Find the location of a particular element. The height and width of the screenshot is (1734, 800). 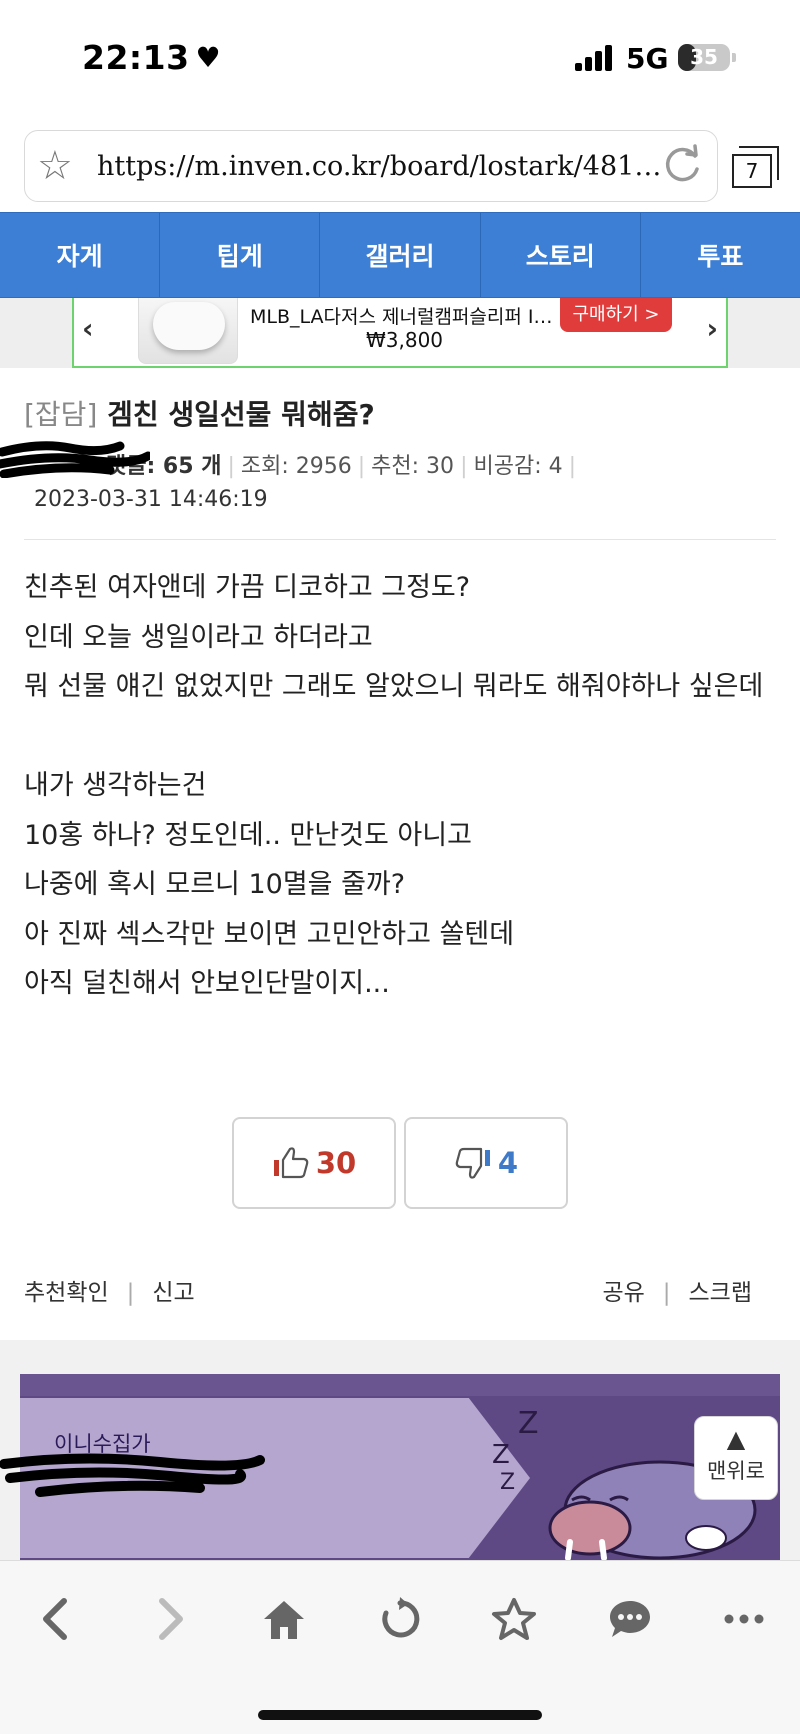

ad-banner: ‹ MLB_LA다저스 제너럴캠퍼슬리퍼 IV… ₩3,800 구매하기 > › is located at coordinates (400, 333).